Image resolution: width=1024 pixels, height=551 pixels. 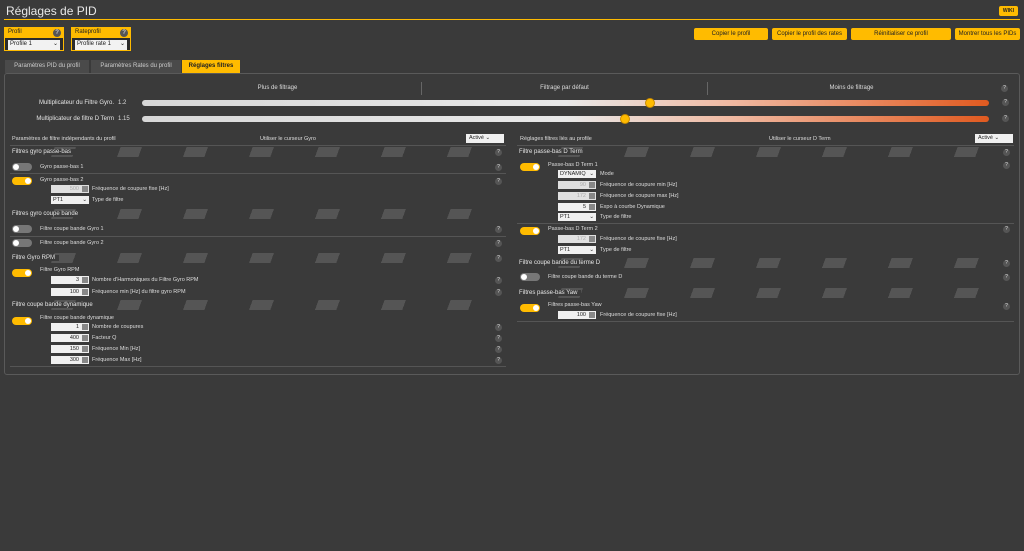 I want to click on yaw-cut-label: Fréquence de coupure fixe [Hz], so click(x=638, y=315).